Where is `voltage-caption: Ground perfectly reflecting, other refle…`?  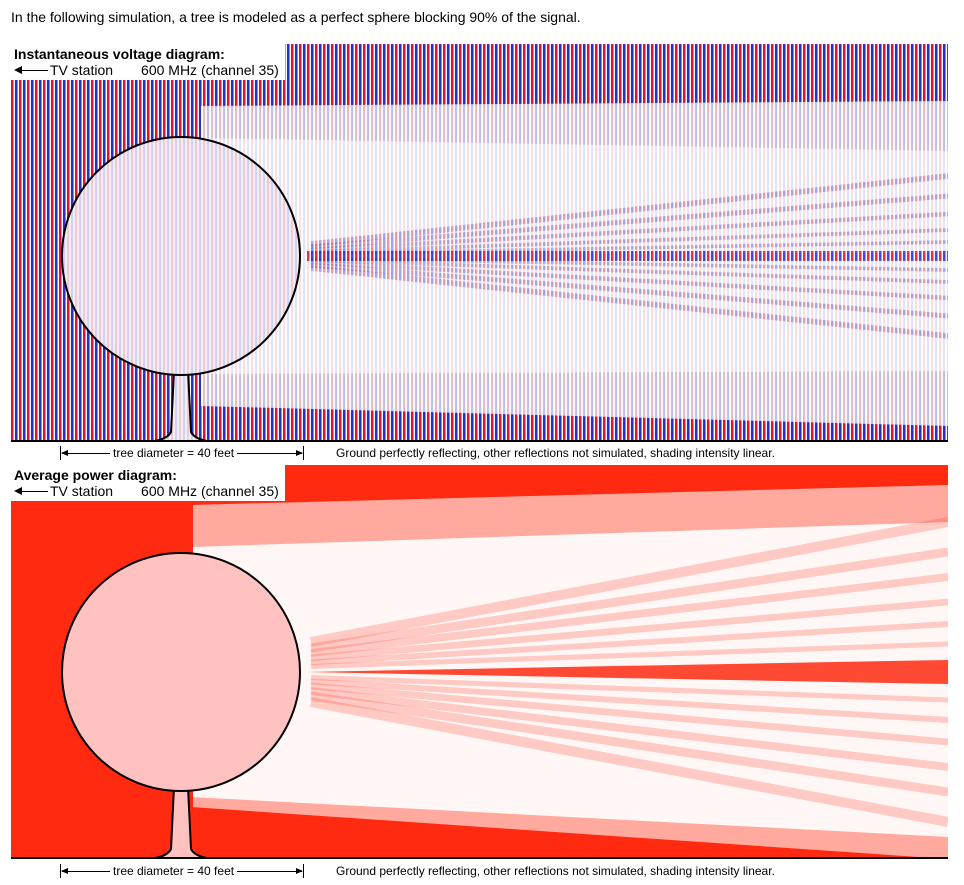 voltage-caption: Ground perfectly reflecting, other refle… is located at coordinates (555, 453).